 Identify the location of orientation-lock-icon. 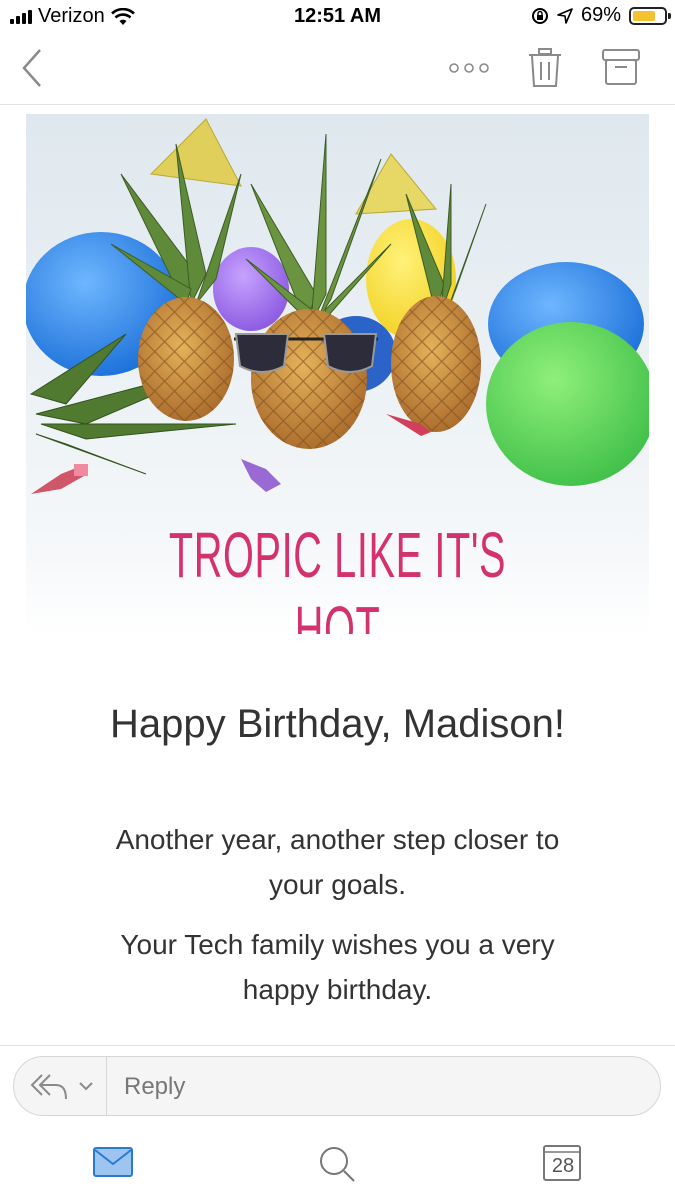
(539, 15).